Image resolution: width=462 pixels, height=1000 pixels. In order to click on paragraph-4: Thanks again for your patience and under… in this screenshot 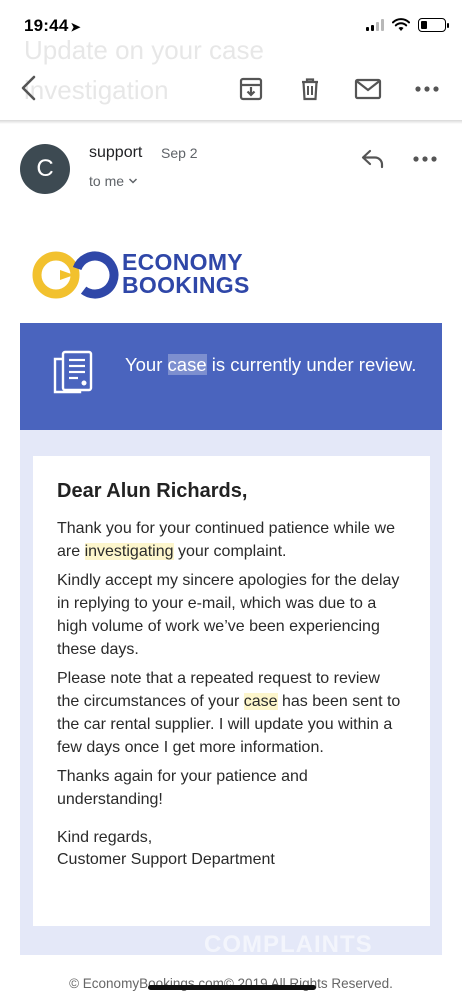, I will do `click(182, 788)`.